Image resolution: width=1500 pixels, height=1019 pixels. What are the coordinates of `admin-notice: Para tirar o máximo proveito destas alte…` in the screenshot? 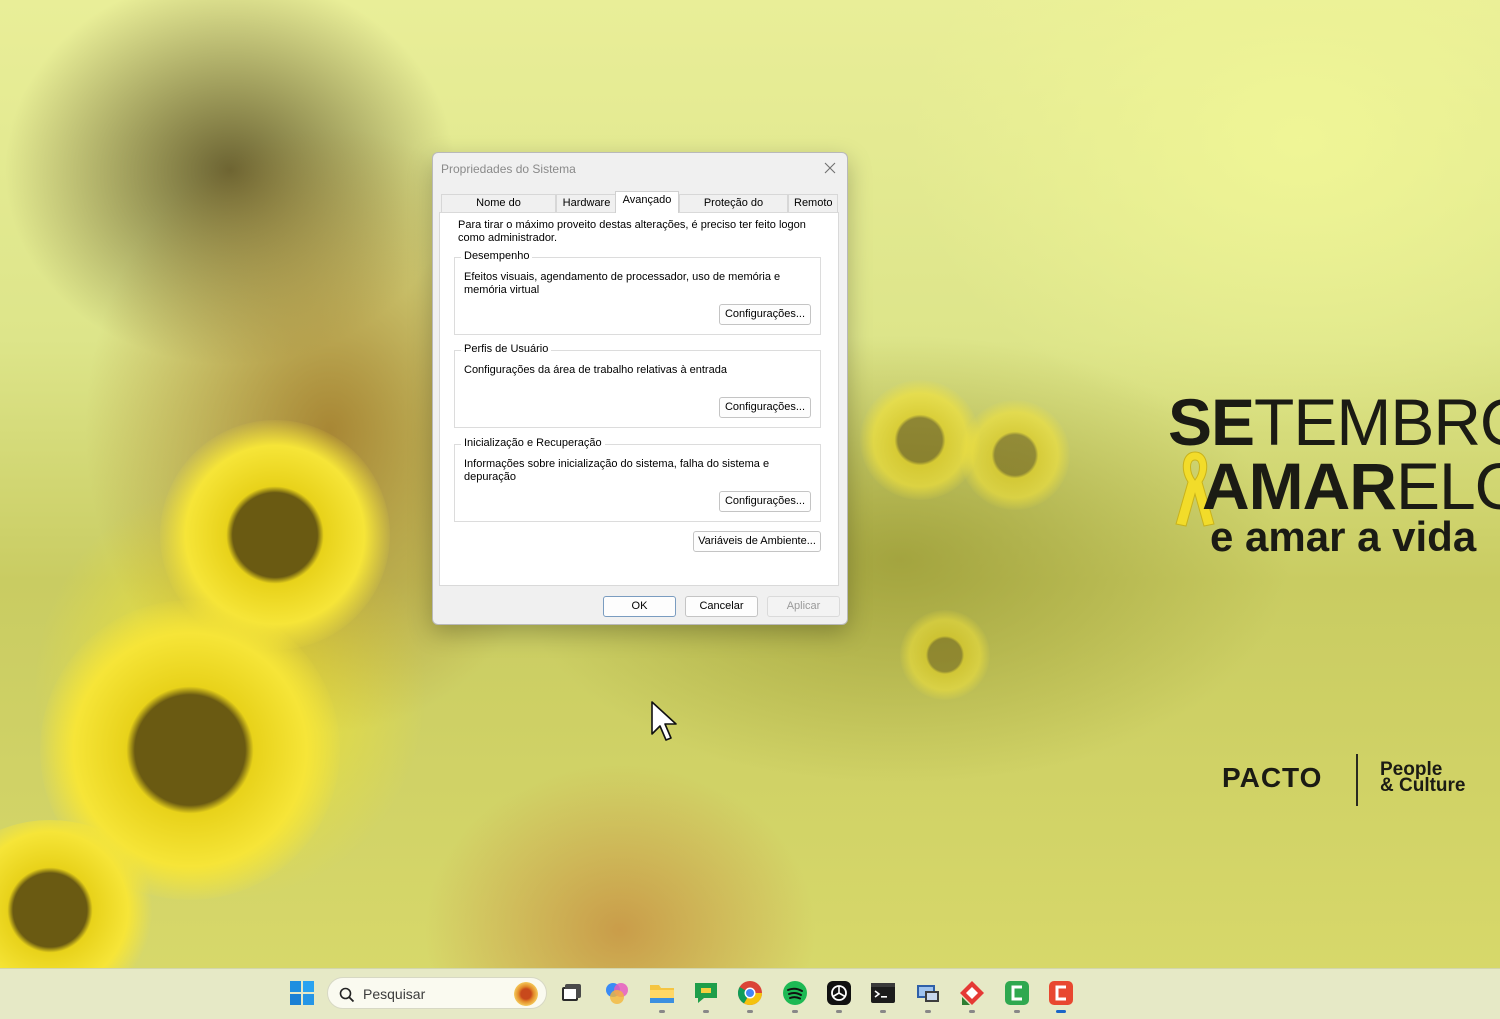 It's located at (632, 231).